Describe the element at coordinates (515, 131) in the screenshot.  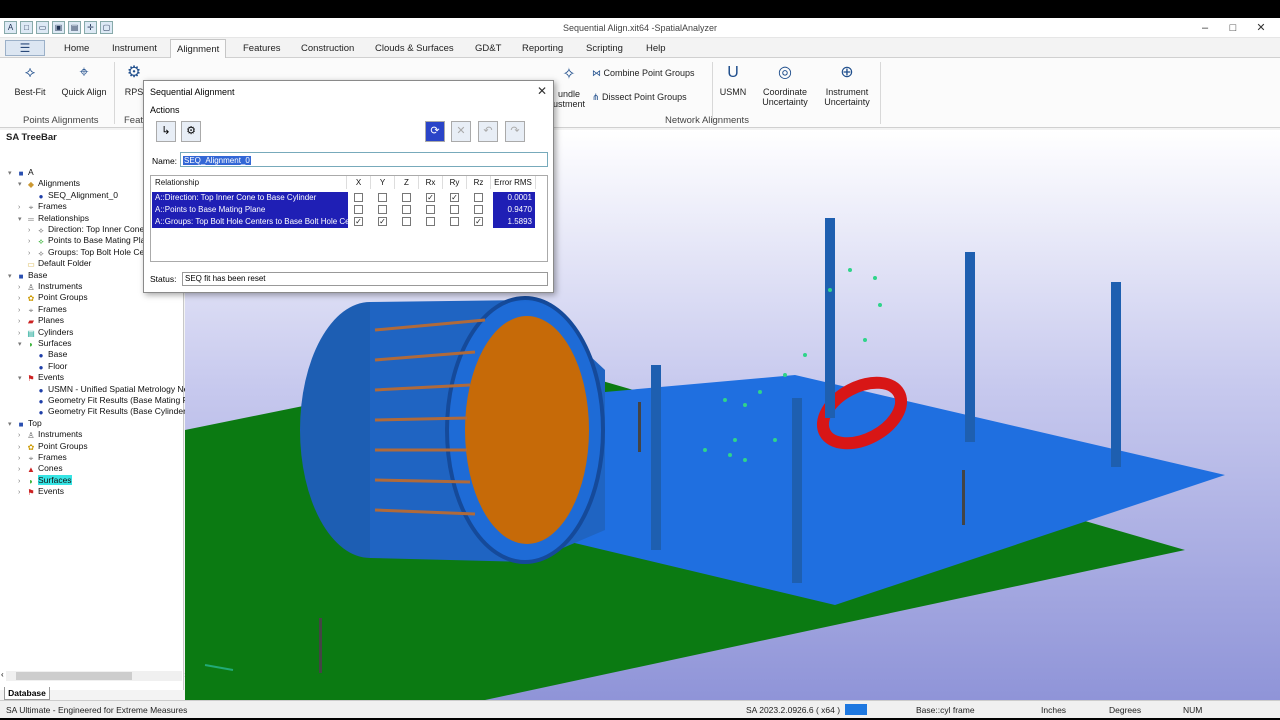
I see `redo-button: ↷` at that location.